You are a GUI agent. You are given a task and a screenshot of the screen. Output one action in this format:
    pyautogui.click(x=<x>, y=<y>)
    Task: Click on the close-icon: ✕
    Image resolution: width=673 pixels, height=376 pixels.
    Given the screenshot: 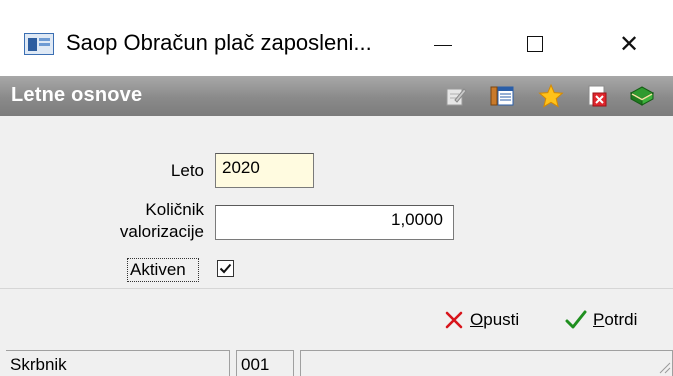 What is the action you would take?
    pyautogui.click(x=629, y=44)
    